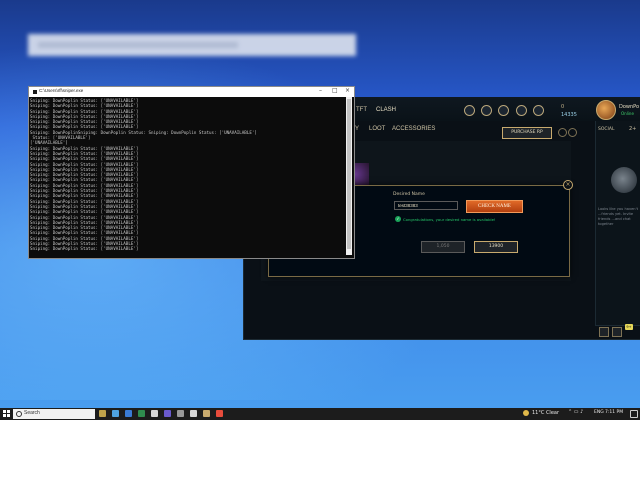 Image resolution: width=640 pixels, height=480 pixels. What do you see at coordinates (526, 413) in the screenshot?
I see `weather-icon` at bounding box center [526, 413].